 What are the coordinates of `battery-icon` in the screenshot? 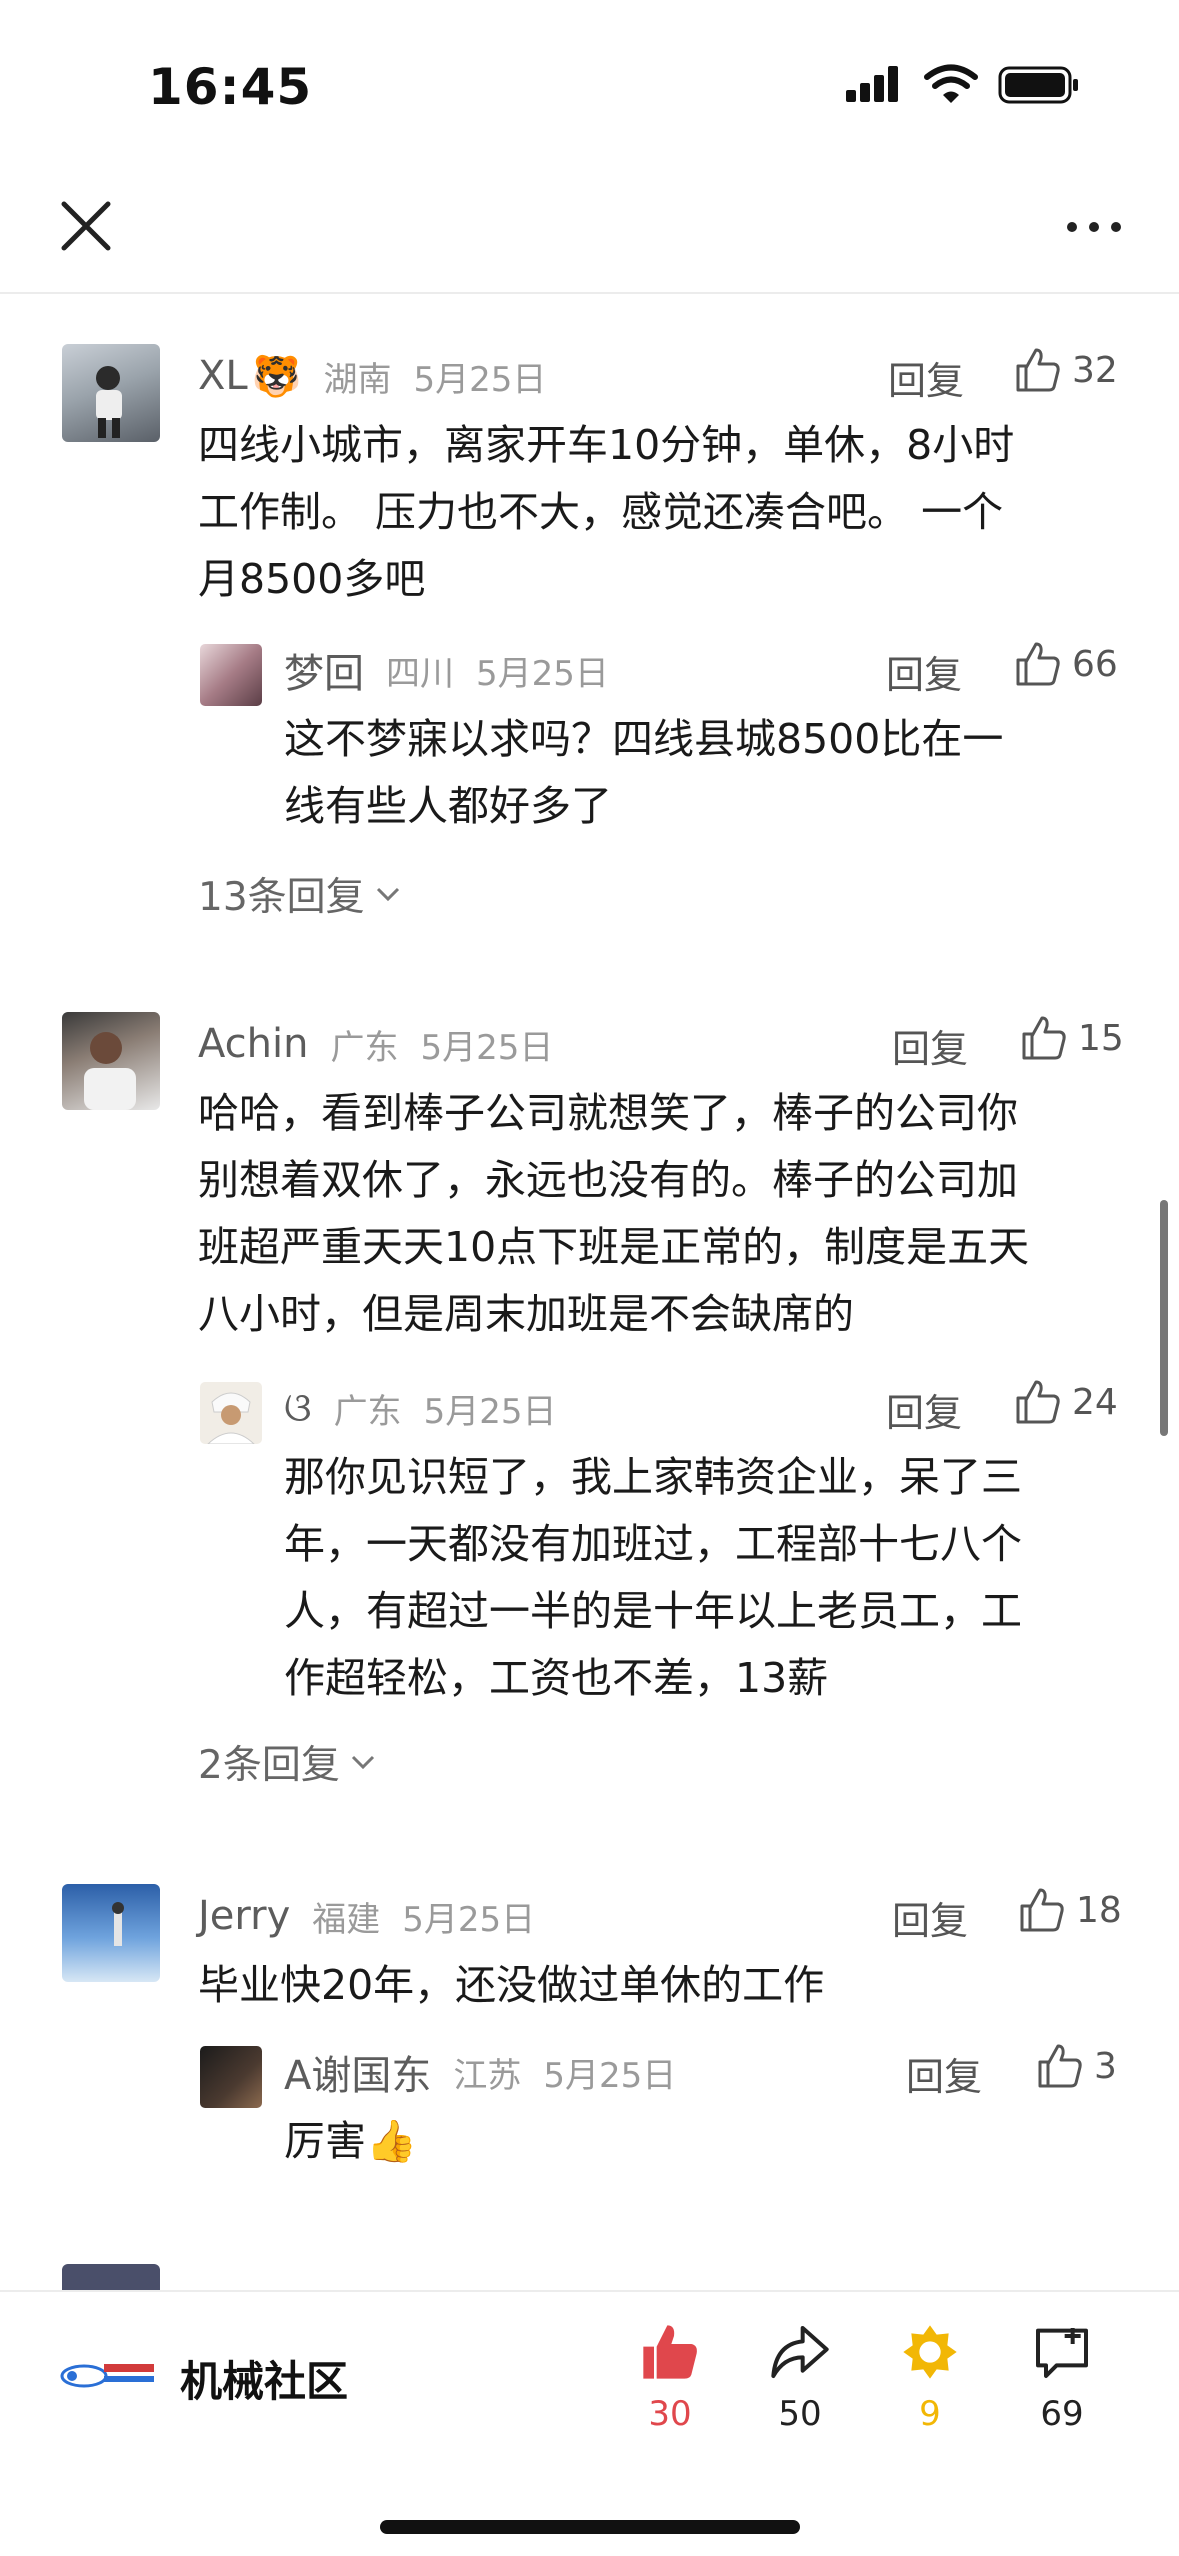 It's located at (1038, 85).